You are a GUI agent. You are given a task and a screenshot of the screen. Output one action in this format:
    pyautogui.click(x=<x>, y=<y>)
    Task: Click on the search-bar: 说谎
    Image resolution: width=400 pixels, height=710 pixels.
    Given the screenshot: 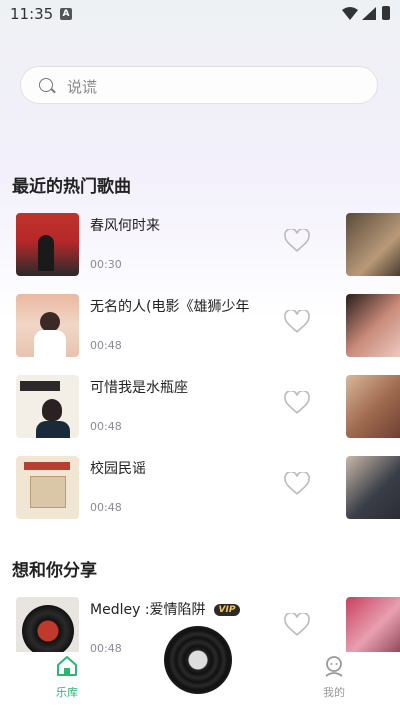 What is the action you would take?
    pyautogui.click(x=199, y=85)
    